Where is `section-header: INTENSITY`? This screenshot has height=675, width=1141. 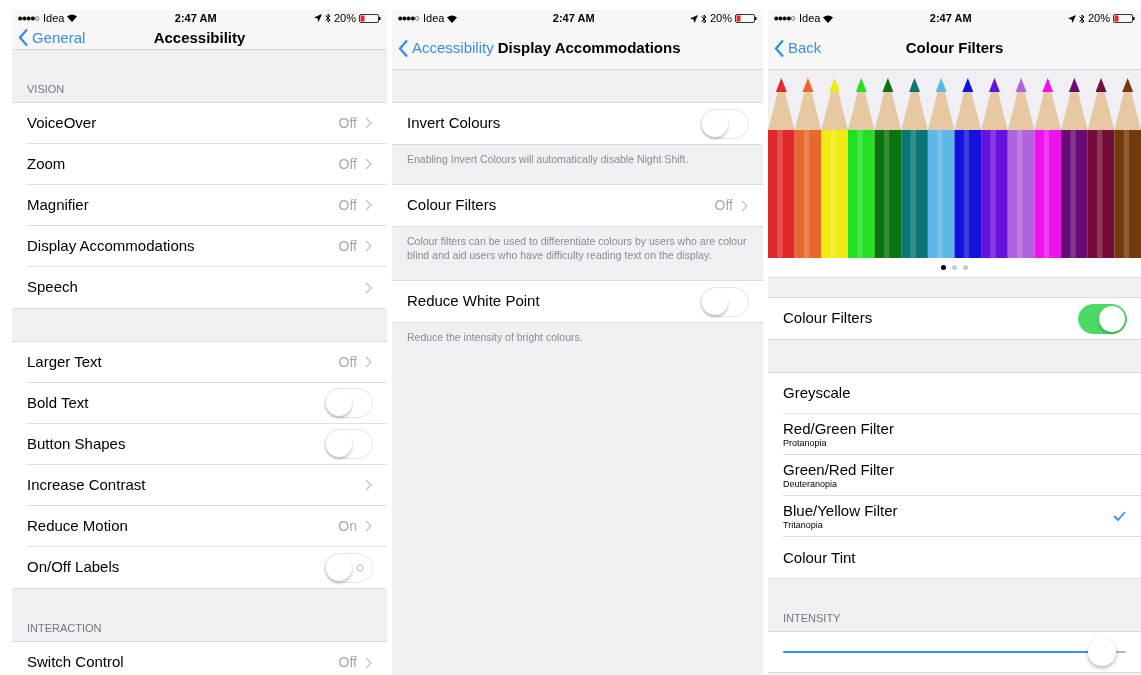 section-header: INTENSITY is located at coordinates (812, 618).